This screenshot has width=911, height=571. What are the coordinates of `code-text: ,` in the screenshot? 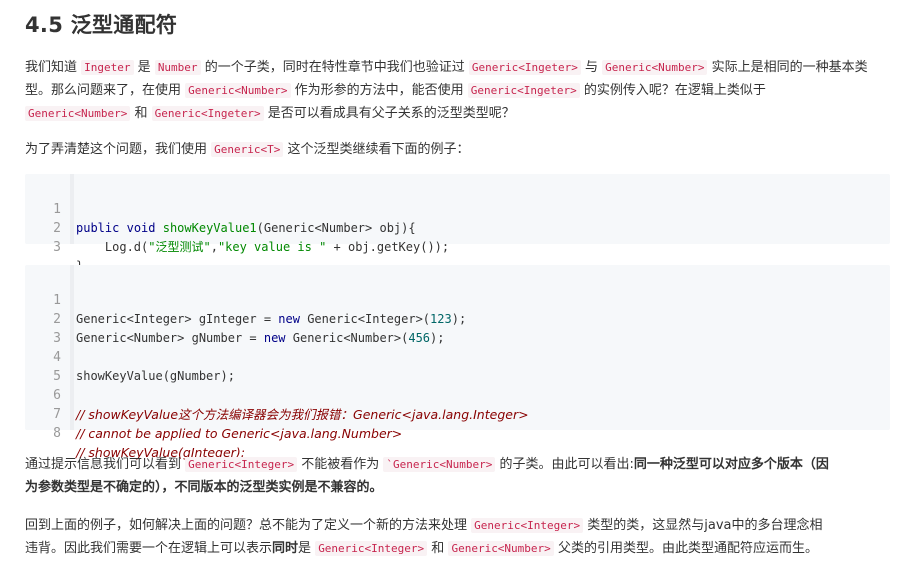 It's located at (214, 247).